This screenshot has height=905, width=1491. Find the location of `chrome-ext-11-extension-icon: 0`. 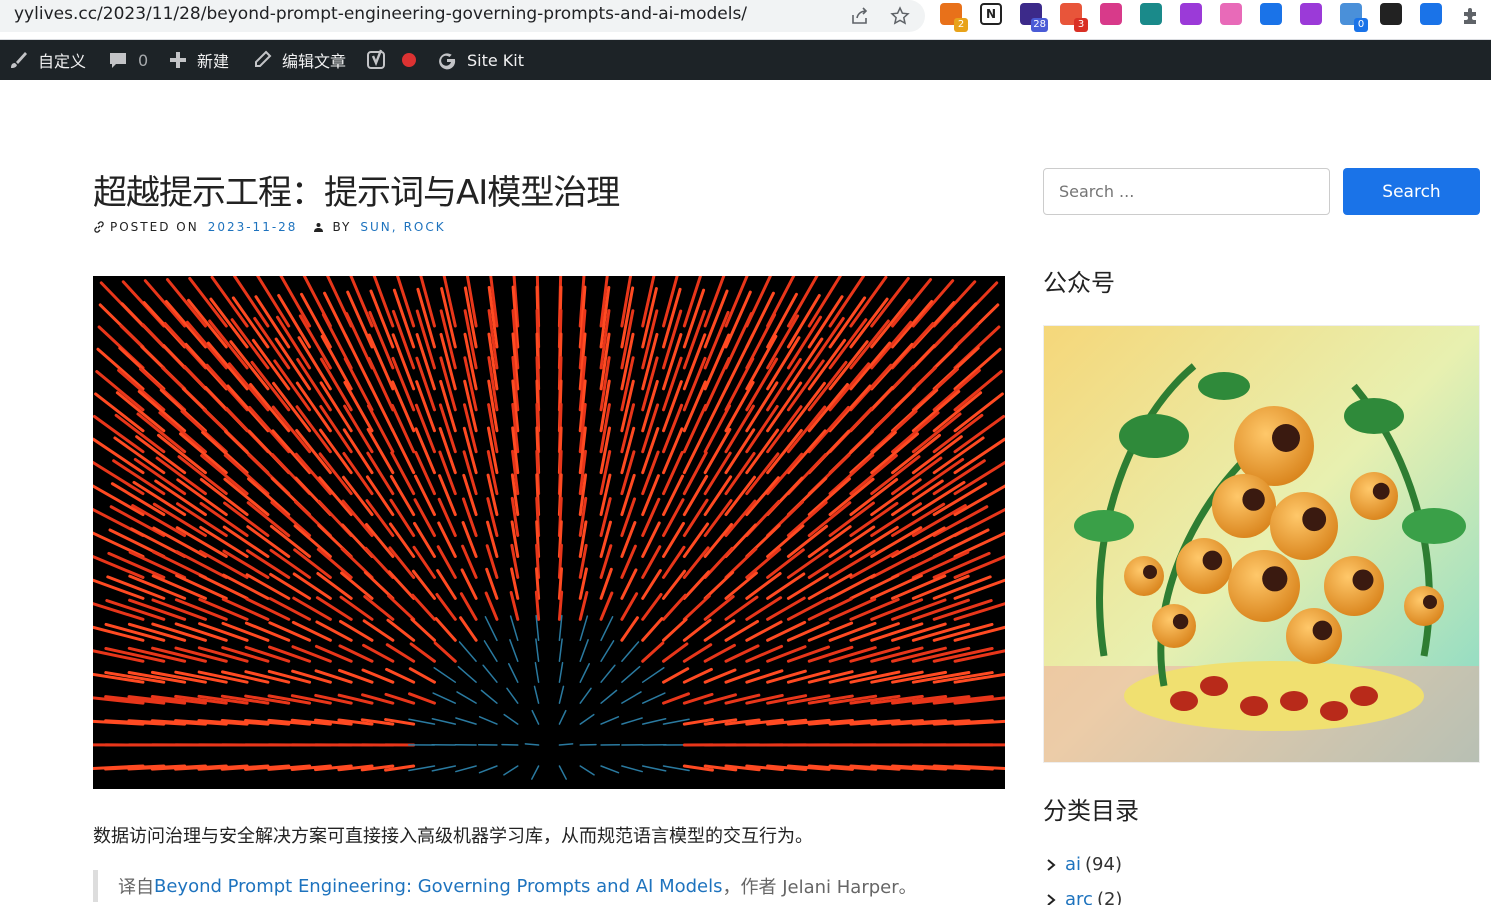

chrome-ext-11-extension-icon: 0 is located at coordinates (1354, 17).